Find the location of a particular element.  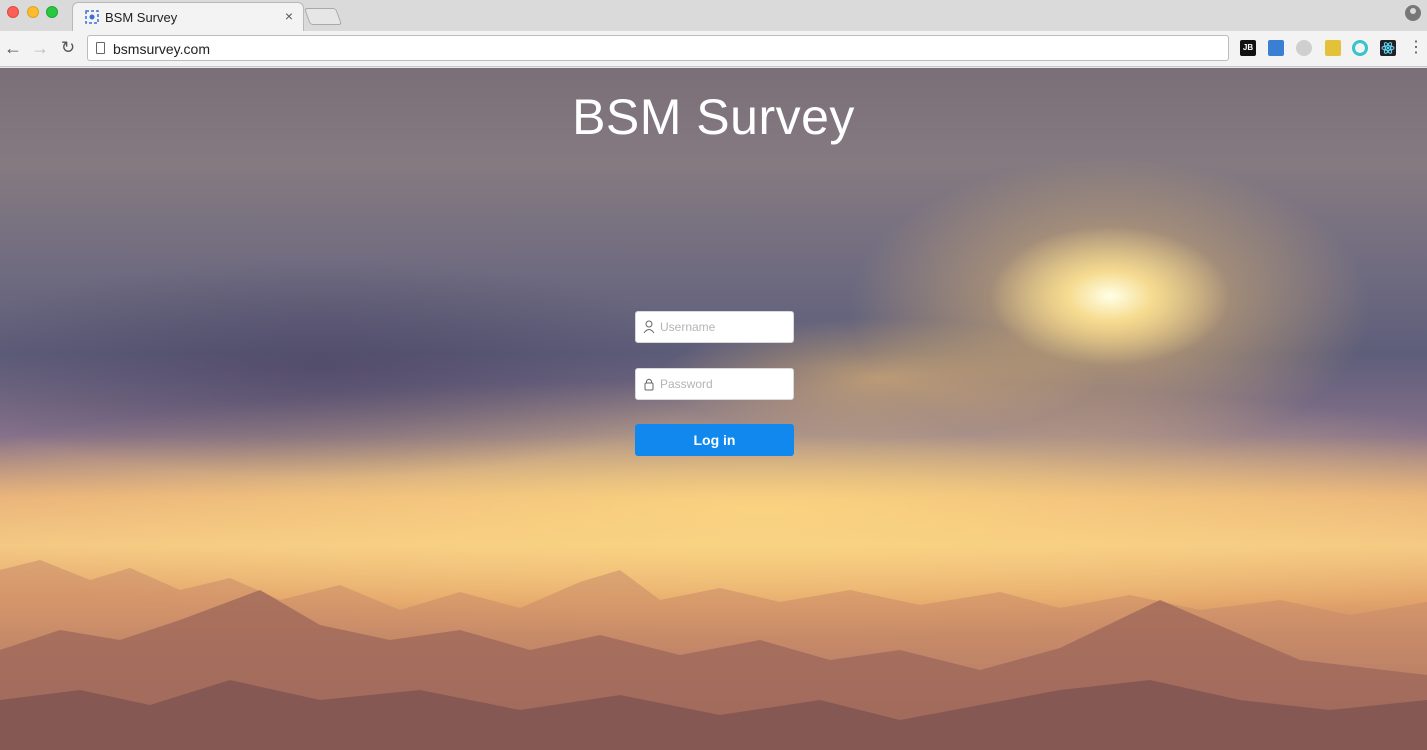

jetbrains-icon: JB is located at coordinates (1248, 48).